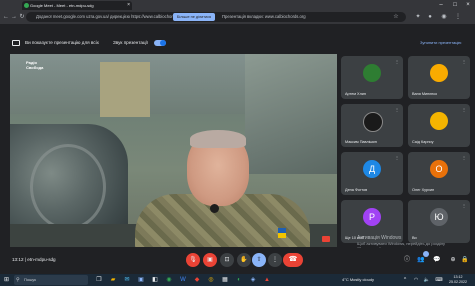  I want to click on meeting-time: 13:12, so click(18, 259).